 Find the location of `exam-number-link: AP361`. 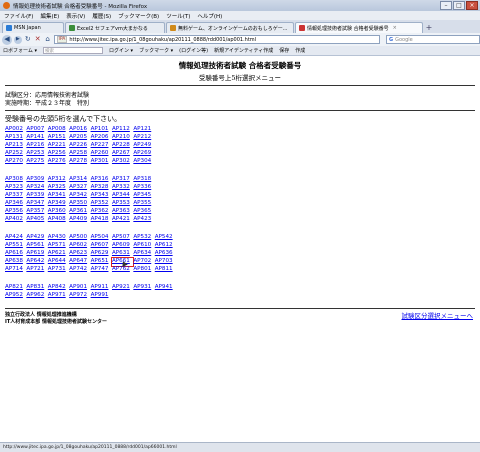

exam-number-link: AP361 is located at coordinates (79, 212).